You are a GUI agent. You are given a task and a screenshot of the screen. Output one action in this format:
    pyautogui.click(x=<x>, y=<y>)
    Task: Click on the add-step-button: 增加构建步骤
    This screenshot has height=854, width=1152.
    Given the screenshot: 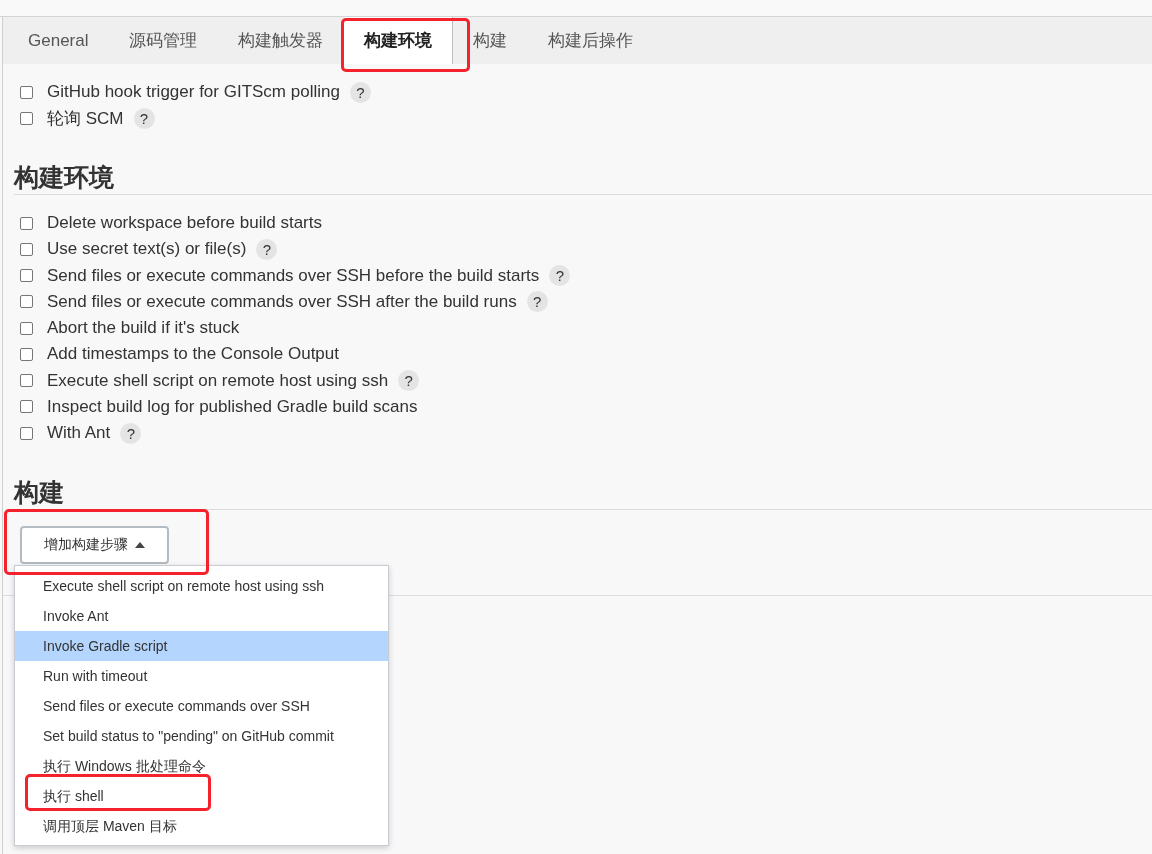 What is the action you would take?
    pyautogui.click(x=94, y=545)
    